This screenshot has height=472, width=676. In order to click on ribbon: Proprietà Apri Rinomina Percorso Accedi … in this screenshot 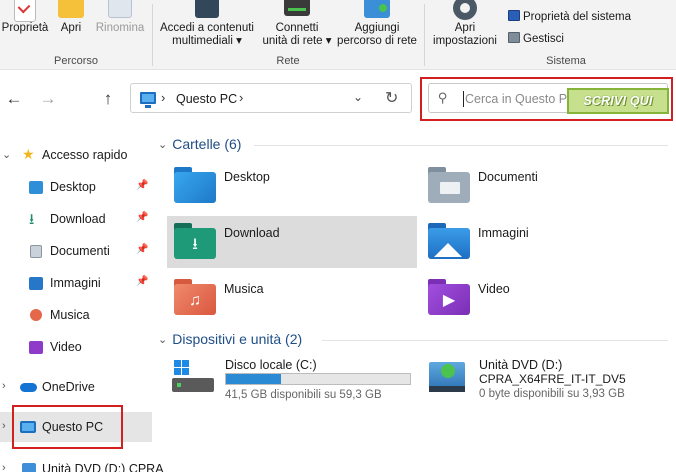, I will do `click(338, 35)`.